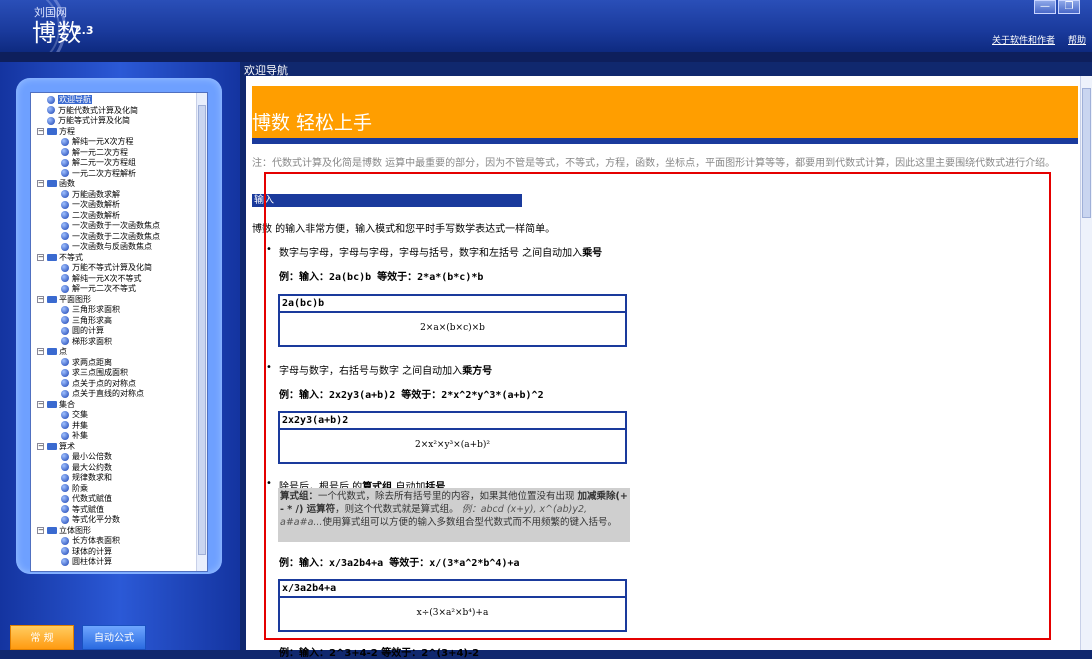 This screenshot has width=1092, height=659. What do you see at coordinates (1023, 39) in the screenshot?
I see `about-link: 关于软件和作者` at bounding box center [1023, 39].